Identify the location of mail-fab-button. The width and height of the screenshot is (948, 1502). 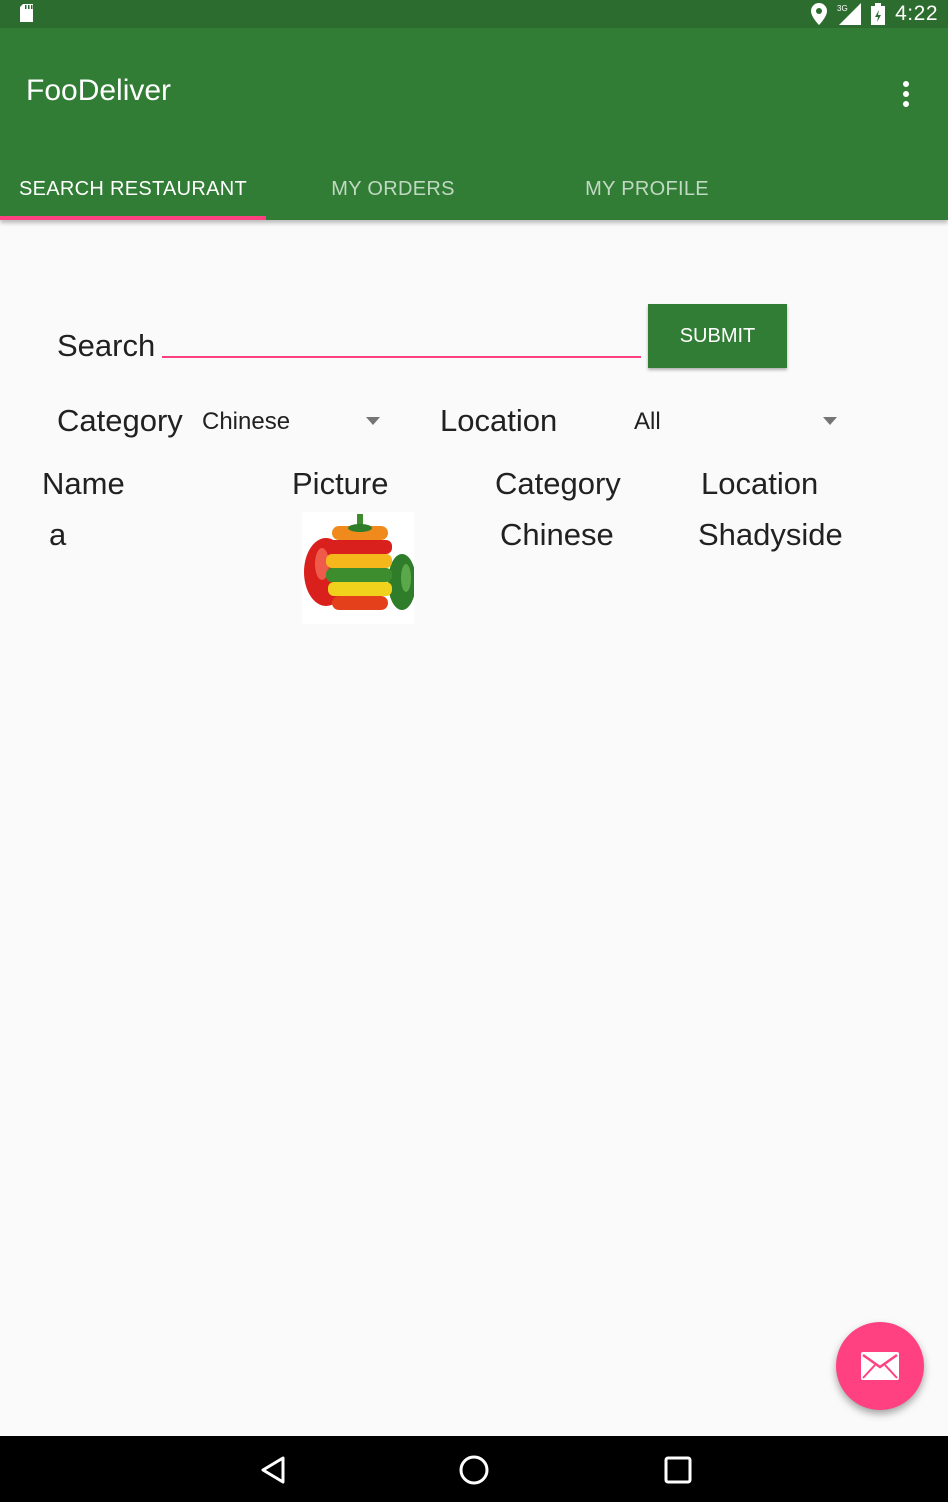
(880, 1366).